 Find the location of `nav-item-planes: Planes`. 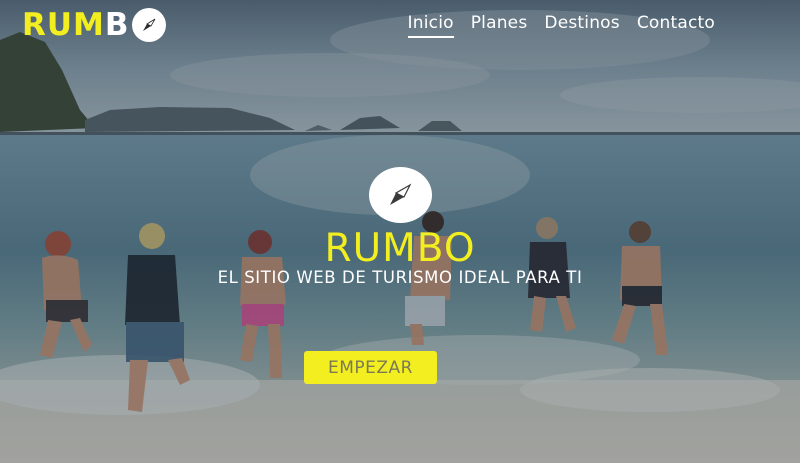

nav-item-planes: Planes is located at coordinates (499, 25).